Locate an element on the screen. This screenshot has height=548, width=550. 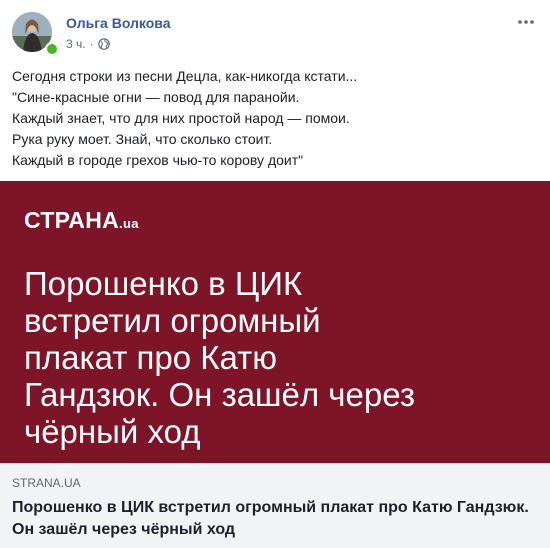
post-time: 3 ч. is located at coordinates (76, 44).